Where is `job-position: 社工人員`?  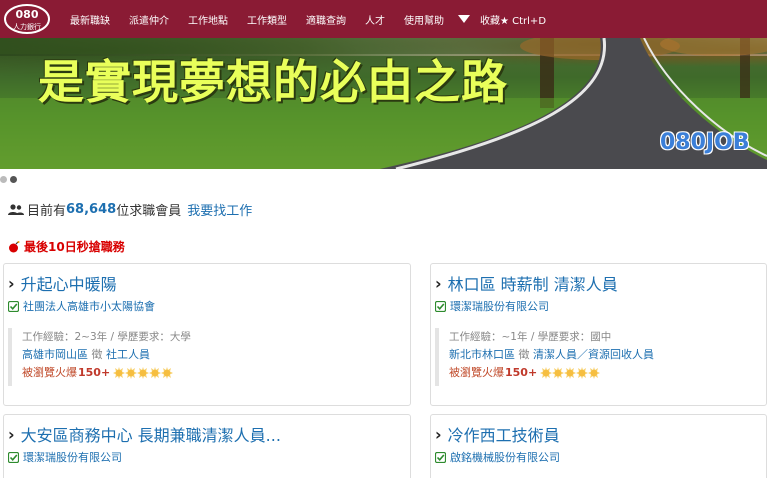 job-position: 社工人員 is located at coordinates (128, 354).